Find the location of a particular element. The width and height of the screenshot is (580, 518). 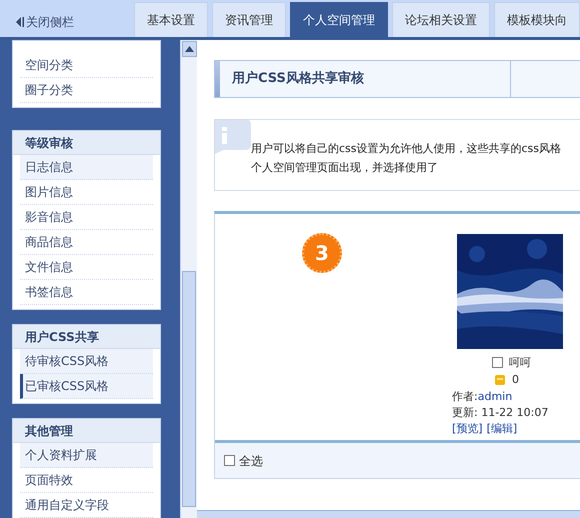

caret-up-icon is located at coordinates (189, 49).